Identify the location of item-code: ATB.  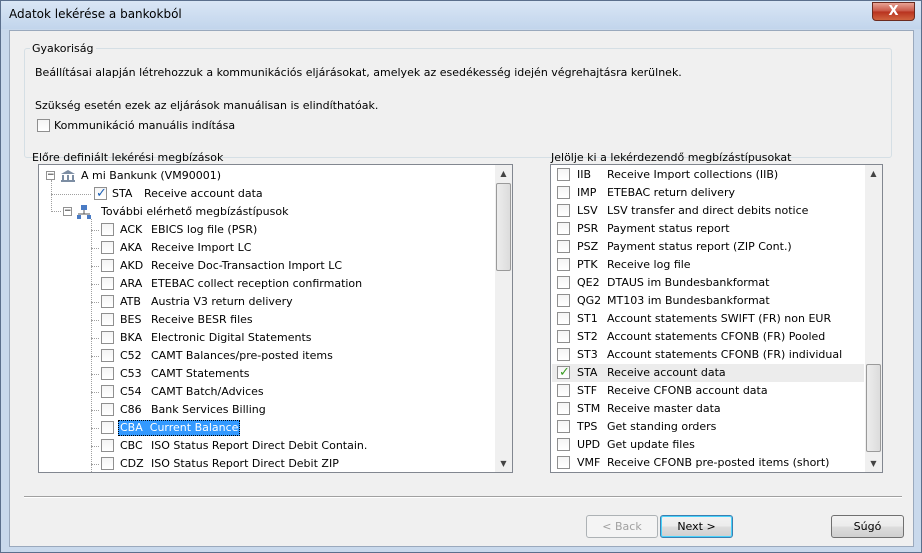
(130, 301).